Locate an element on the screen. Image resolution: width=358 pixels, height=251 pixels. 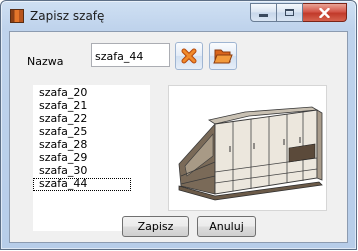
caption-buttons is located at coordinates (298, 12).